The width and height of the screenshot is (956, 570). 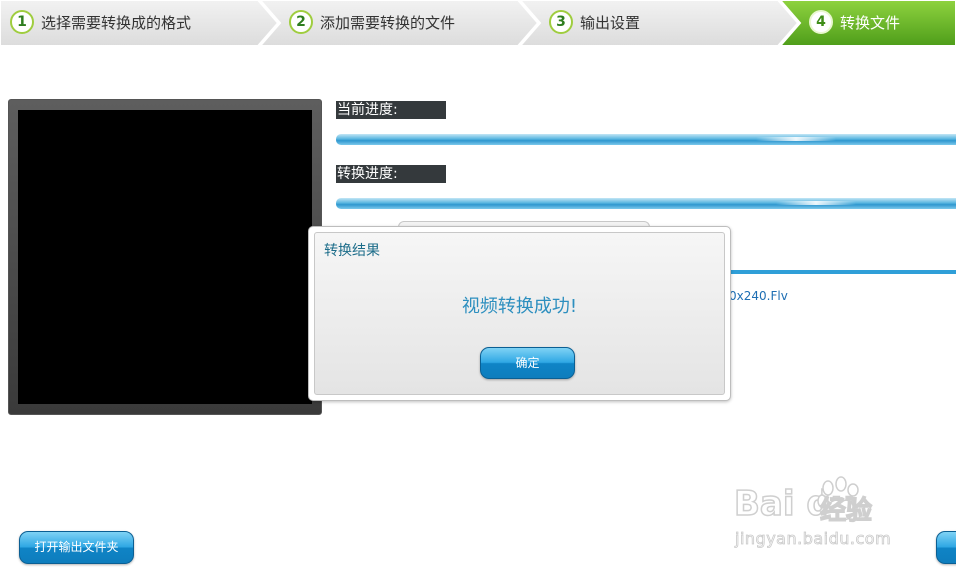 I want to click on open-output-folder-button: 打开输出文件夹, so click(x=76, y=547).